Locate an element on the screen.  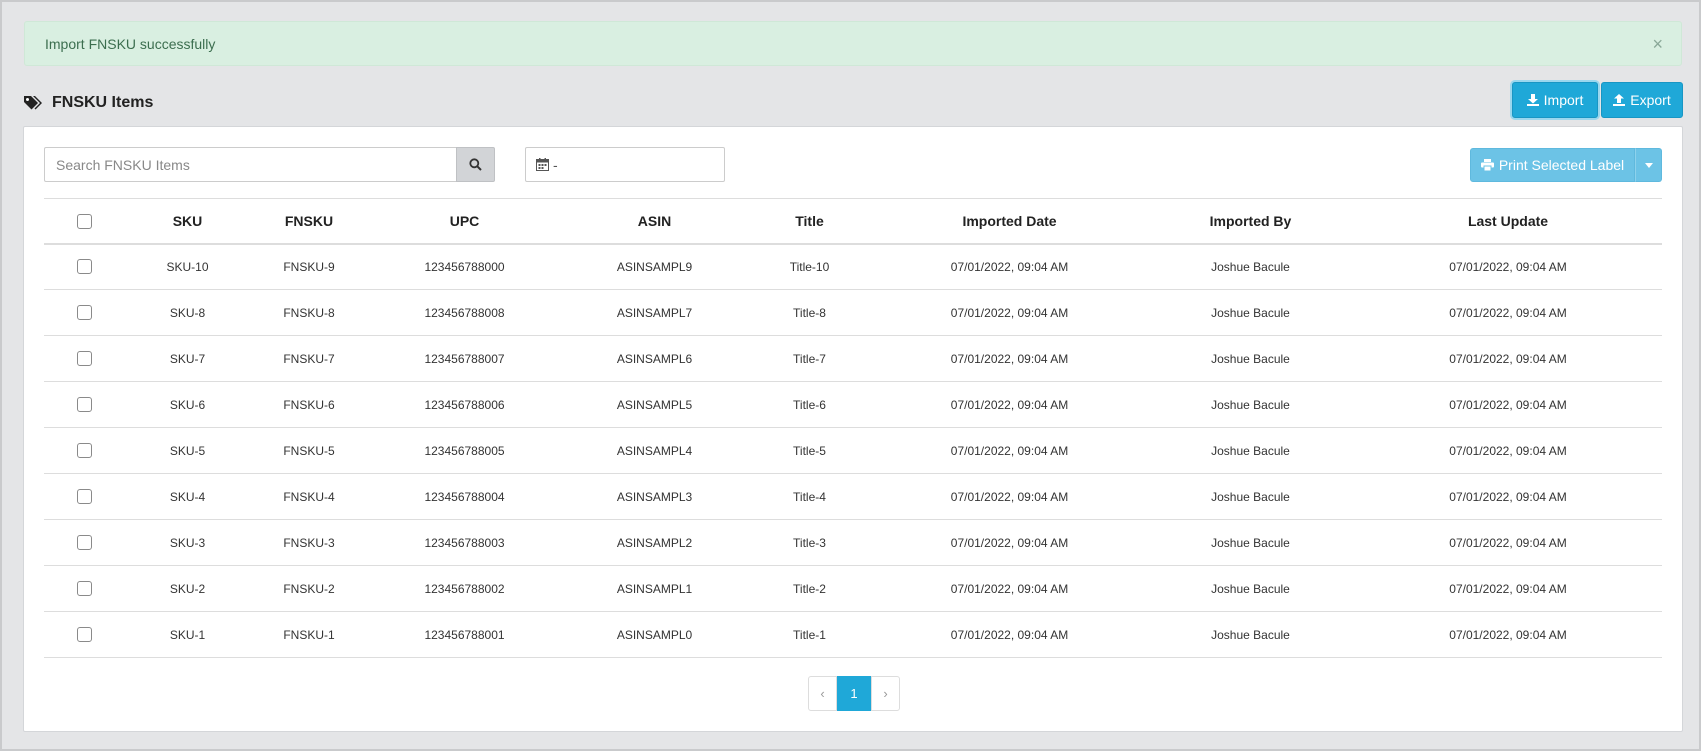
upload-icon is located at coordinates (1619, 100).